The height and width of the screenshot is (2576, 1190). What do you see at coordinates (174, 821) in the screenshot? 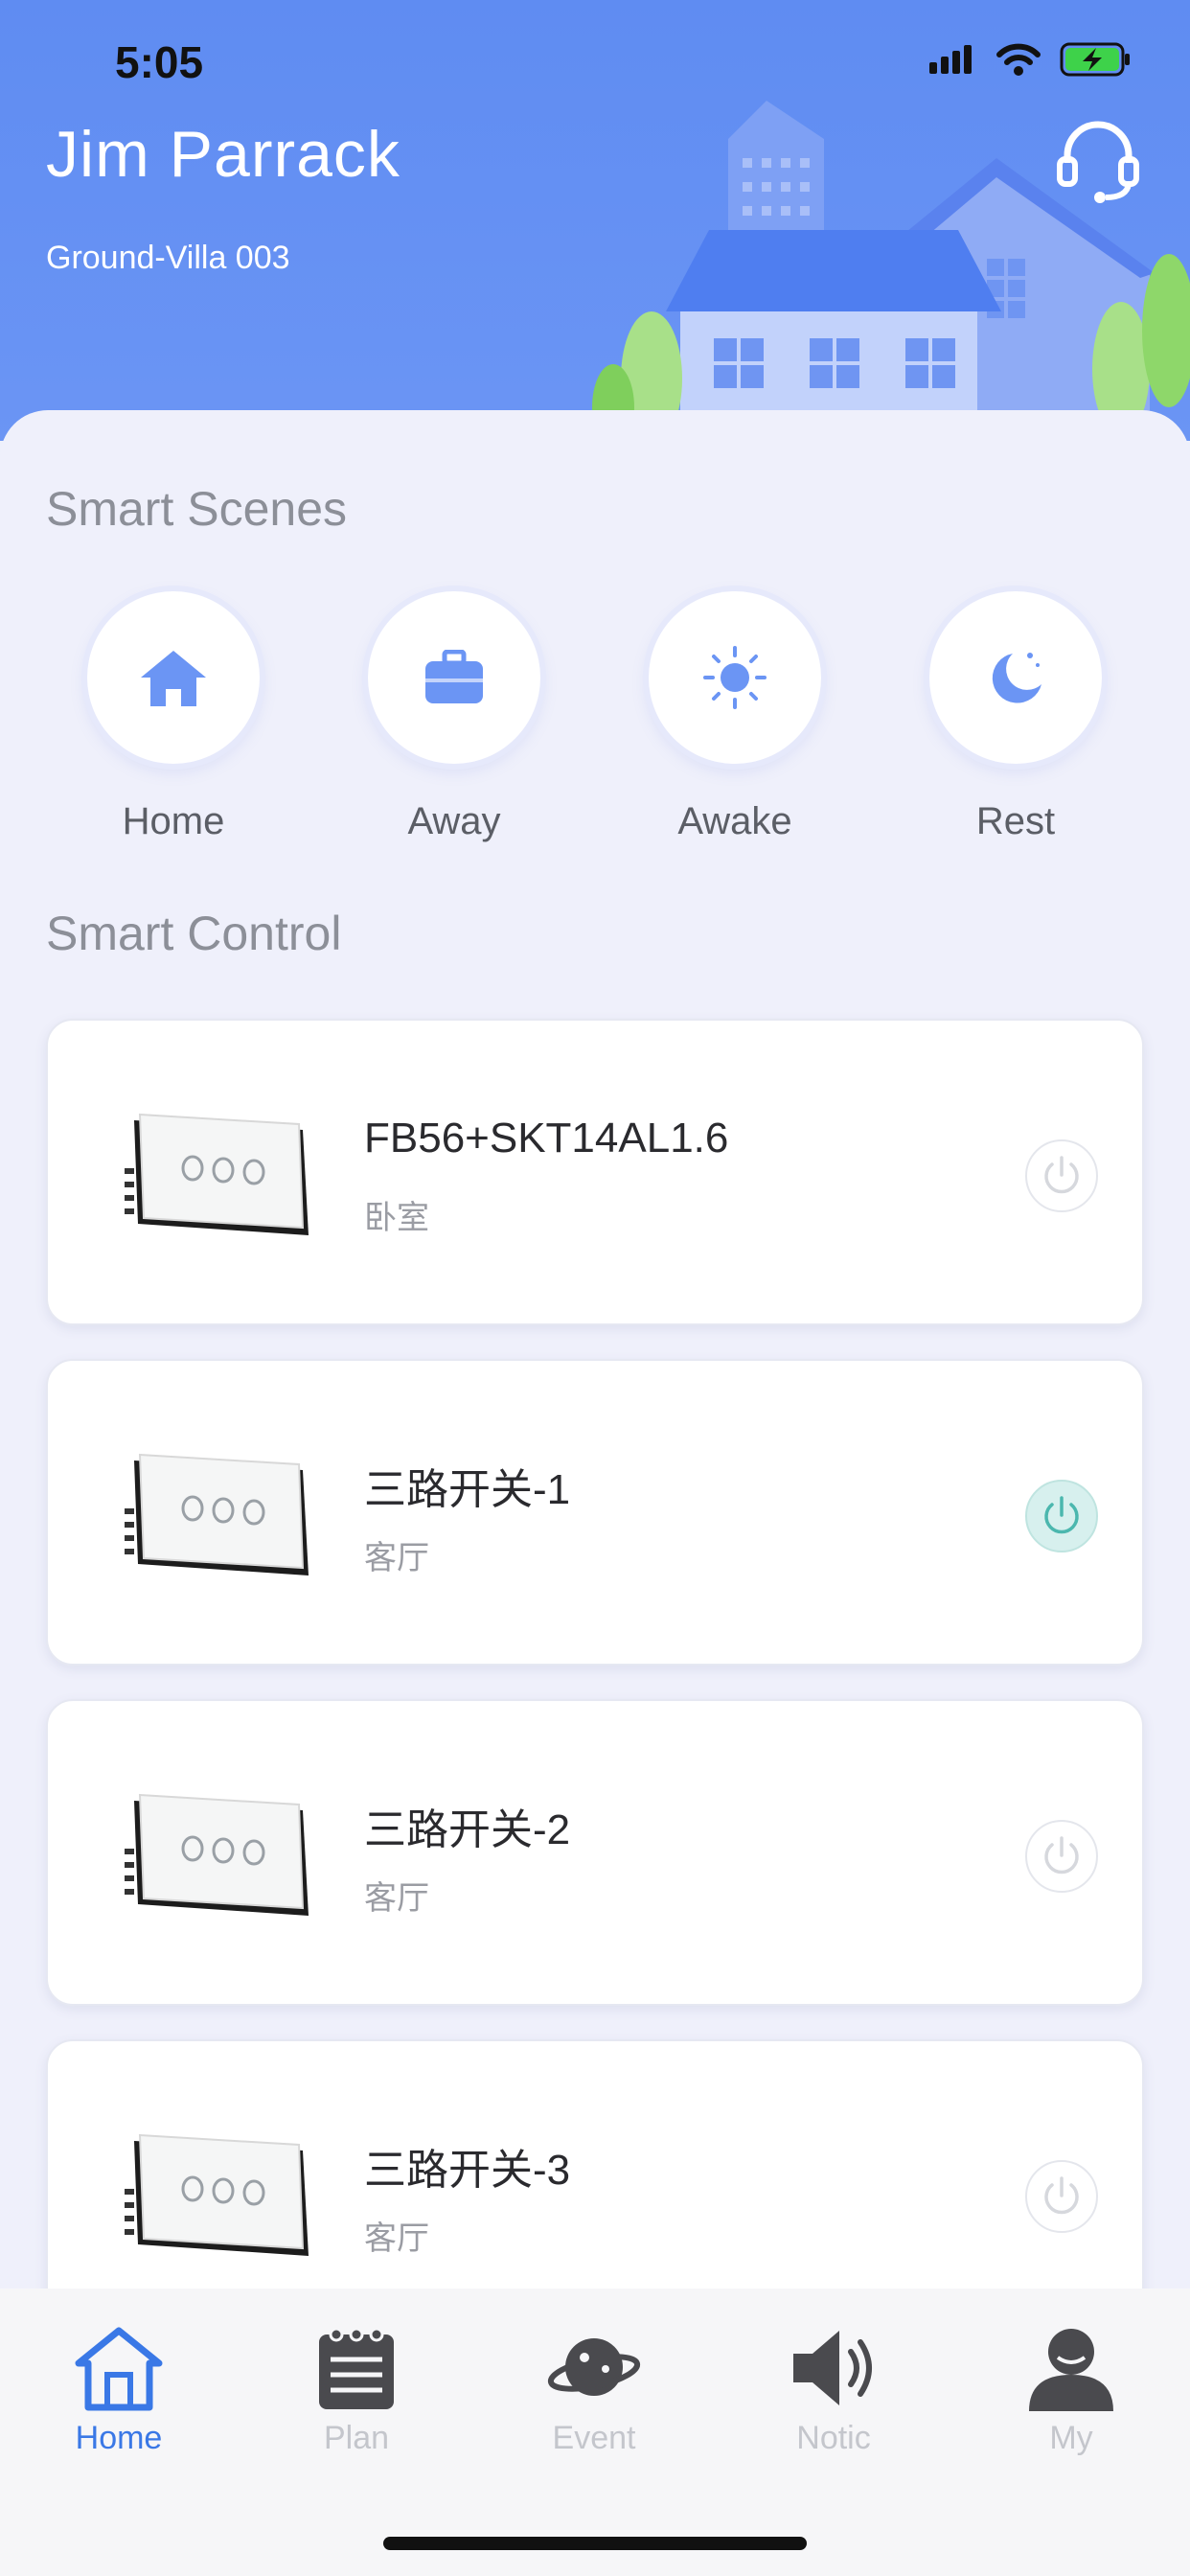
I see `scene-label: Home` at bounding box center [174, 821].